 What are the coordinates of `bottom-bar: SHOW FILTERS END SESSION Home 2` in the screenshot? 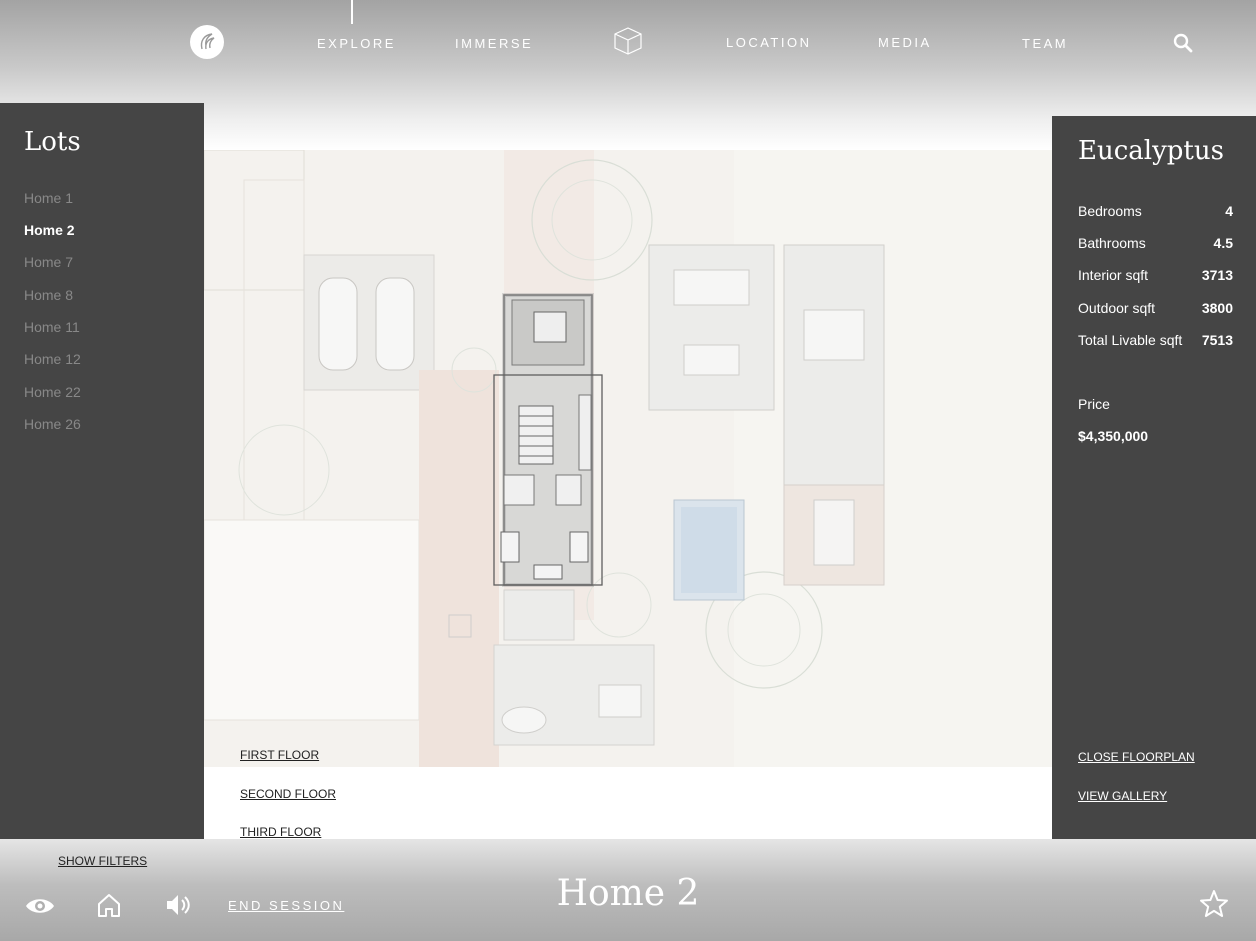 It's located at (628, 890).